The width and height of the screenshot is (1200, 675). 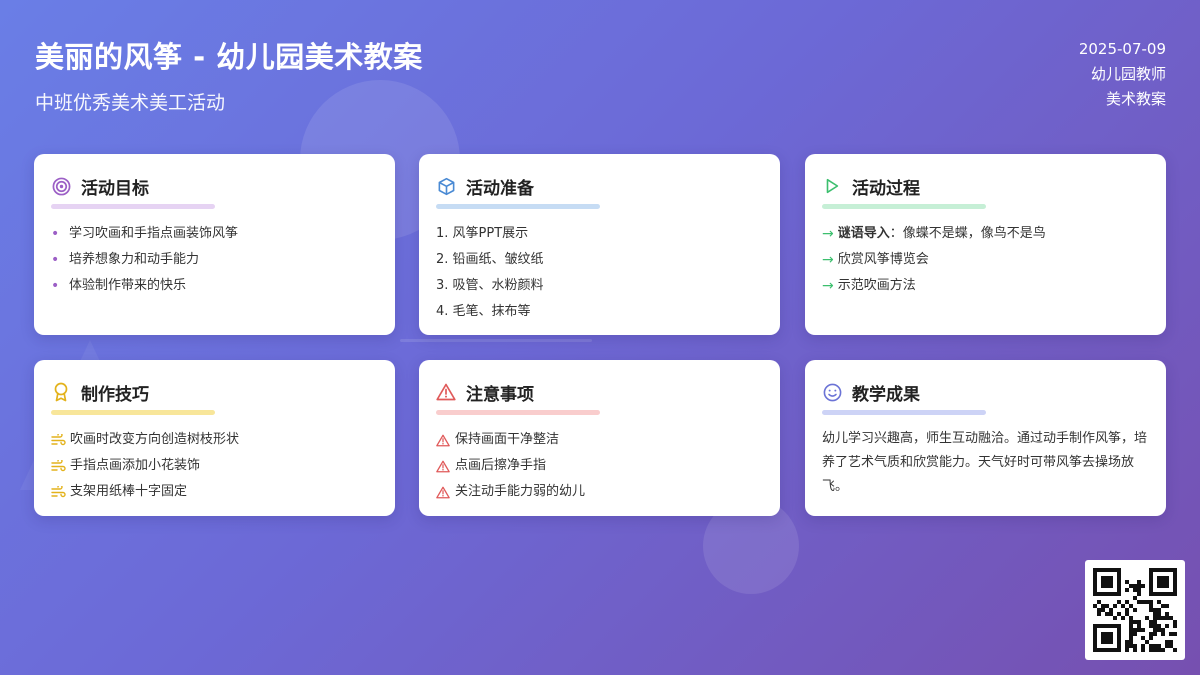 I want to click on page-subtitle: 中班优秀美术美工活动, so click(x=130, y=103).